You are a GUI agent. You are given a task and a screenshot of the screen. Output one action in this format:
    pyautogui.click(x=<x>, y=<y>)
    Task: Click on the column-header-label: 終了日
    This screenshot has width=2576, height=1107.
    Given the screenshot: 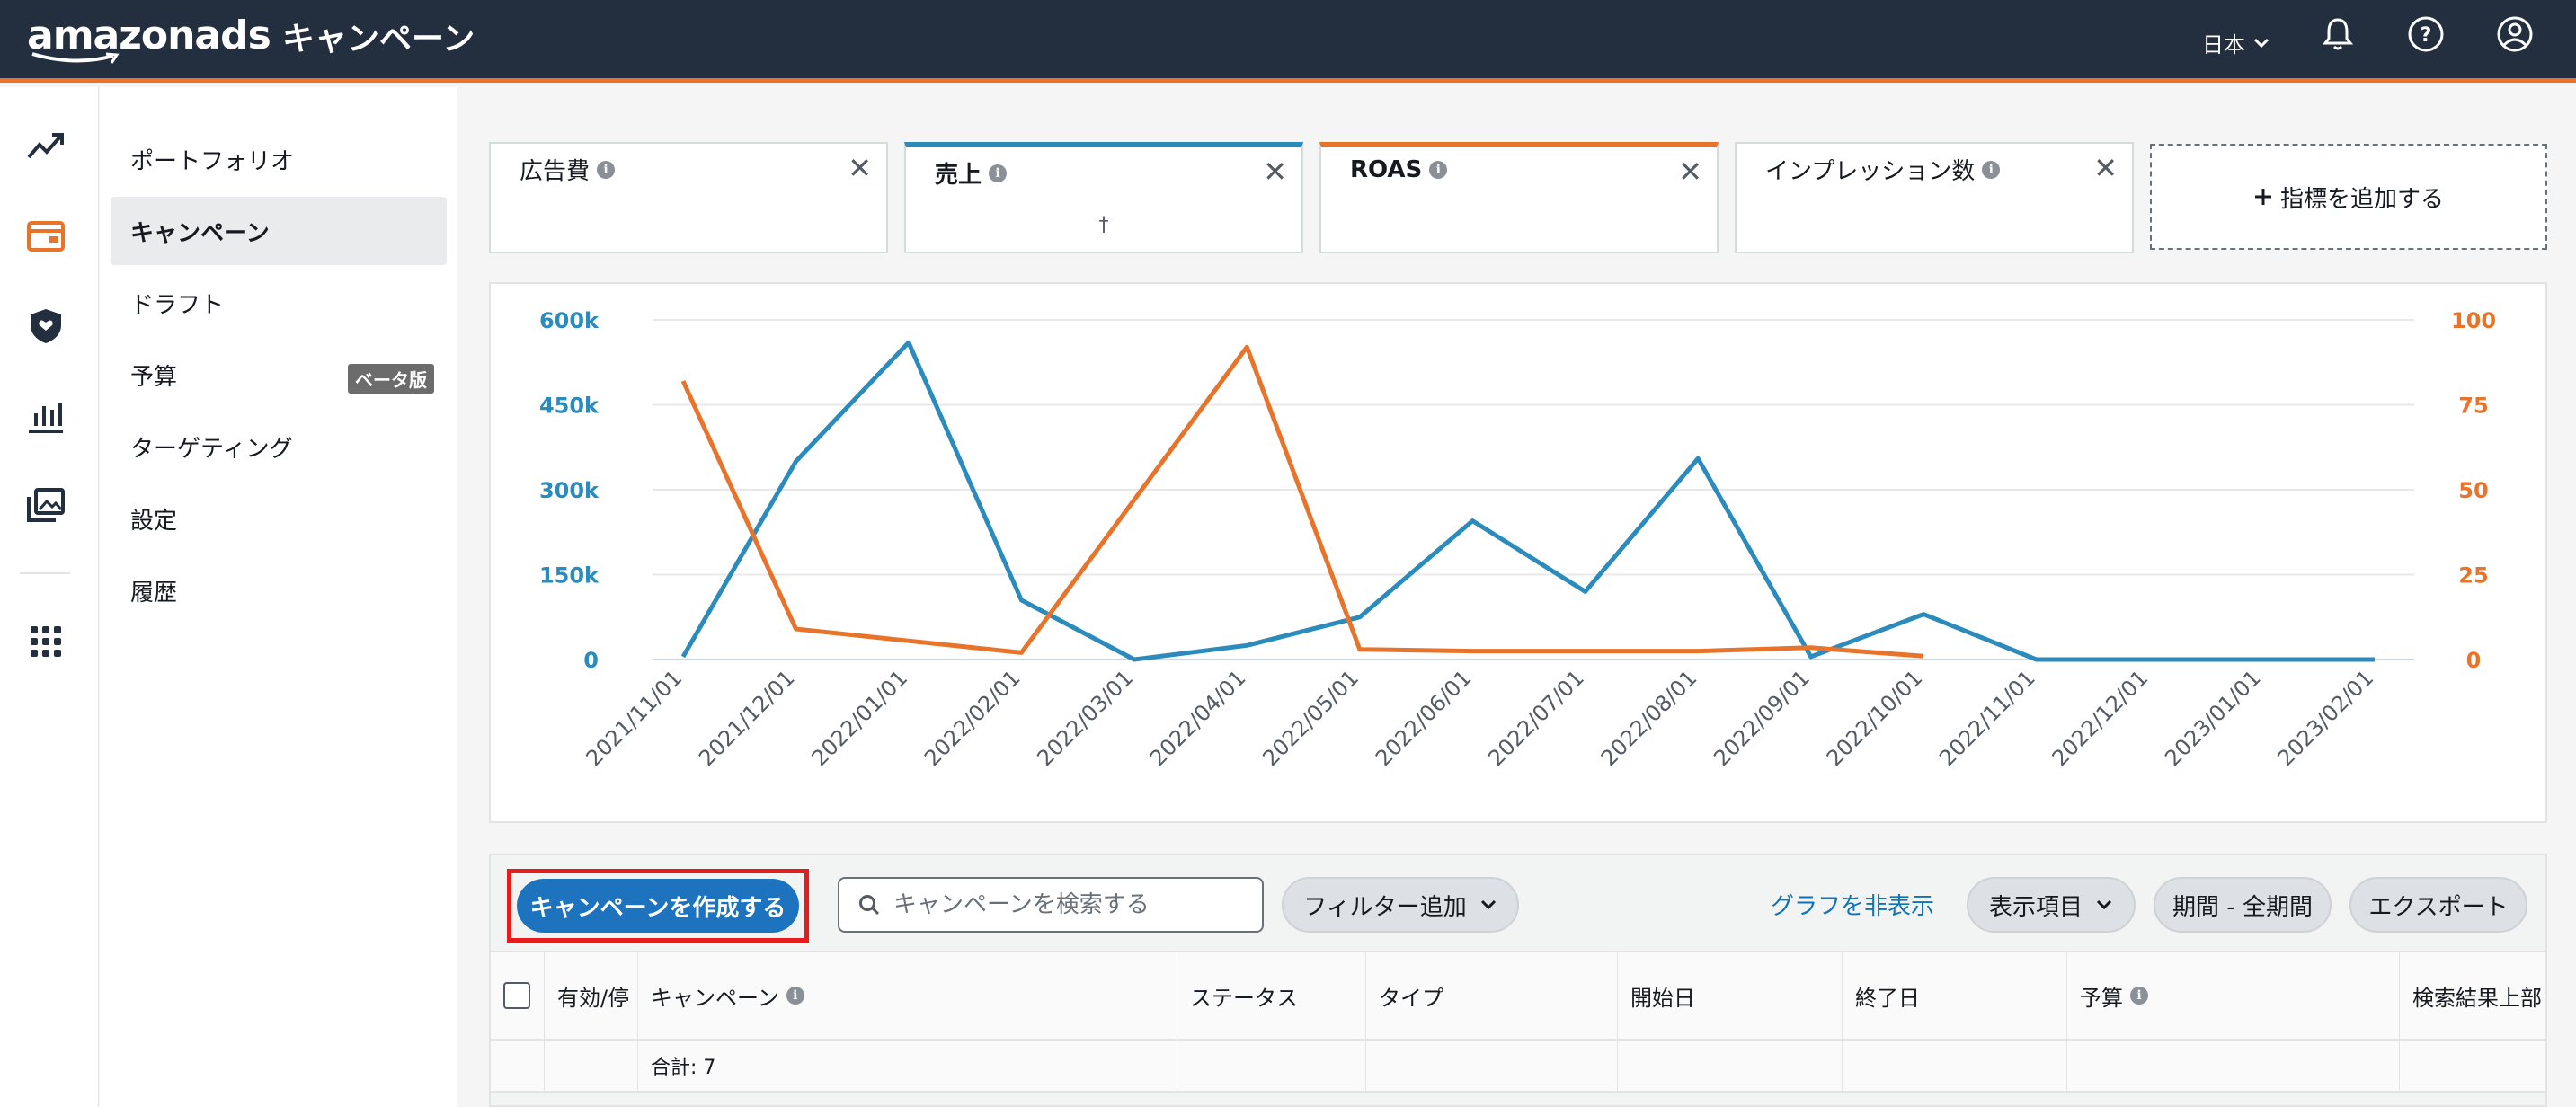 What is the action you would take?
    pyautogui.click(x=1887, y=998)
    